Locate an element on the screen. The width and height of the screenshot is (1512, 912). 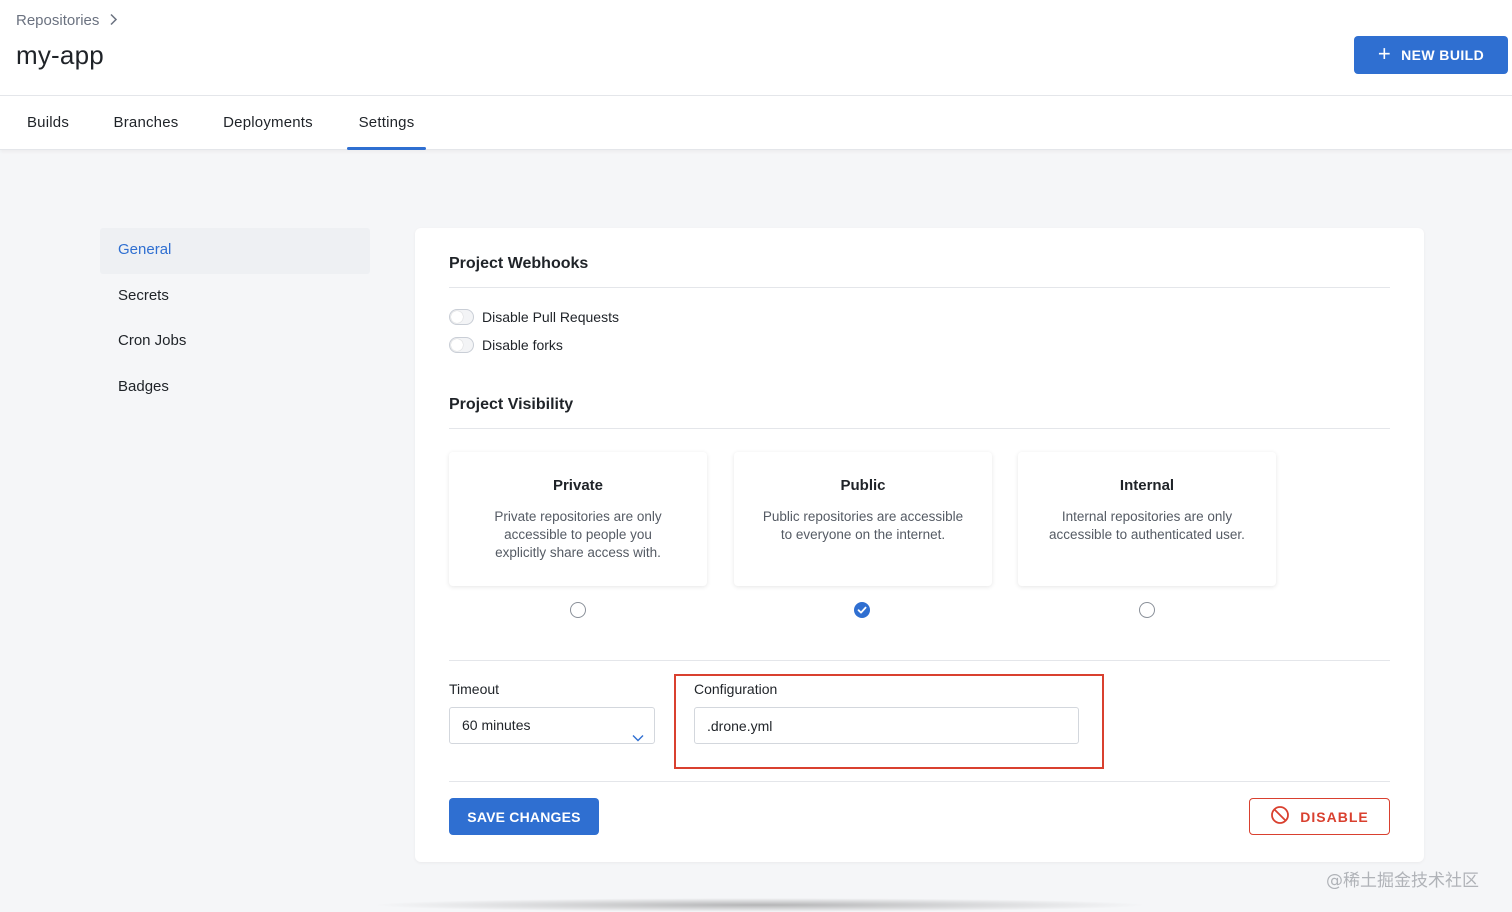
timeout-label: Timeout is located at coordinates (474, 689).